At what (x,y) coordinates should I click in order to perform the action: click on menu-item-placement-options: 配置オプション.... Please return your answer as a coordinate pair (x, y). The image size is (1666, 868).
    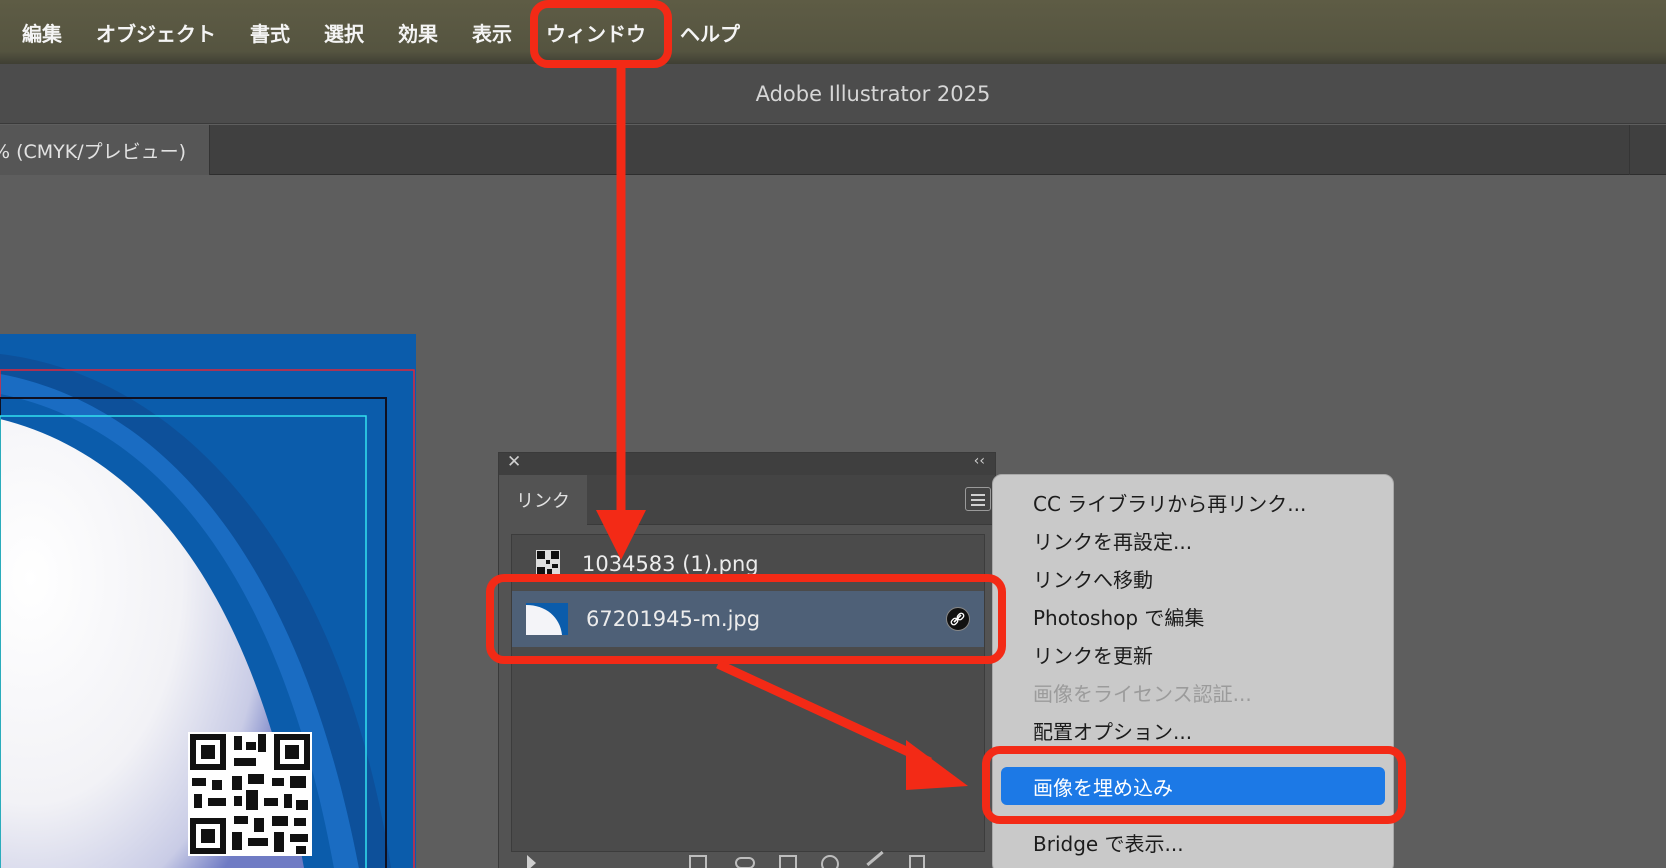
    Looking at the image, I should click on (1193, 730).